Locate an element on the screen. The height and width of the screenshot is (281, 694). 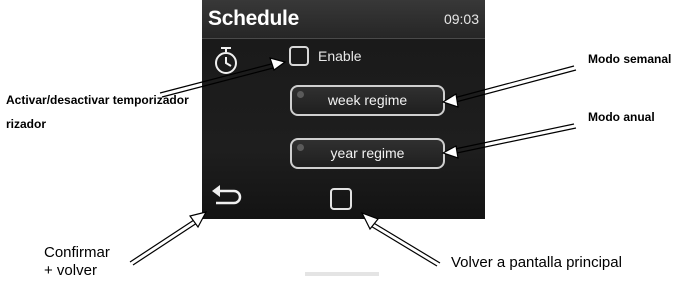
annotation-activar-cont: rizador is located at coordinates (26, 124).